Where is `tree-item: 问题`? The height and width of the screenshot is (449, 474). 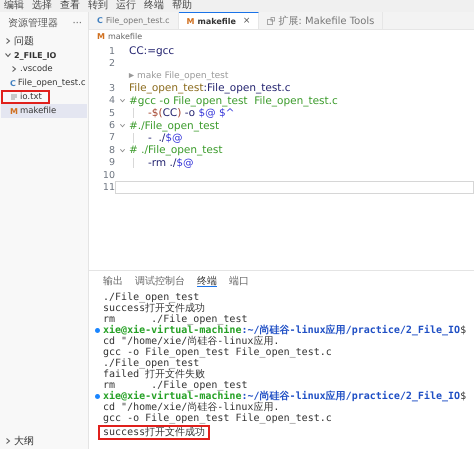 tree-item: 问题 is located at coordinates (44, 41).